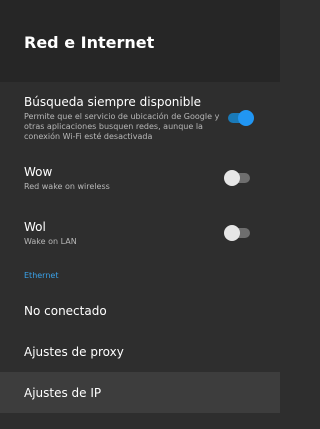  Describe the element at coordinates (41, 275) in the screenshot. I see `ethernet-section-label: Ethernet` at that location.